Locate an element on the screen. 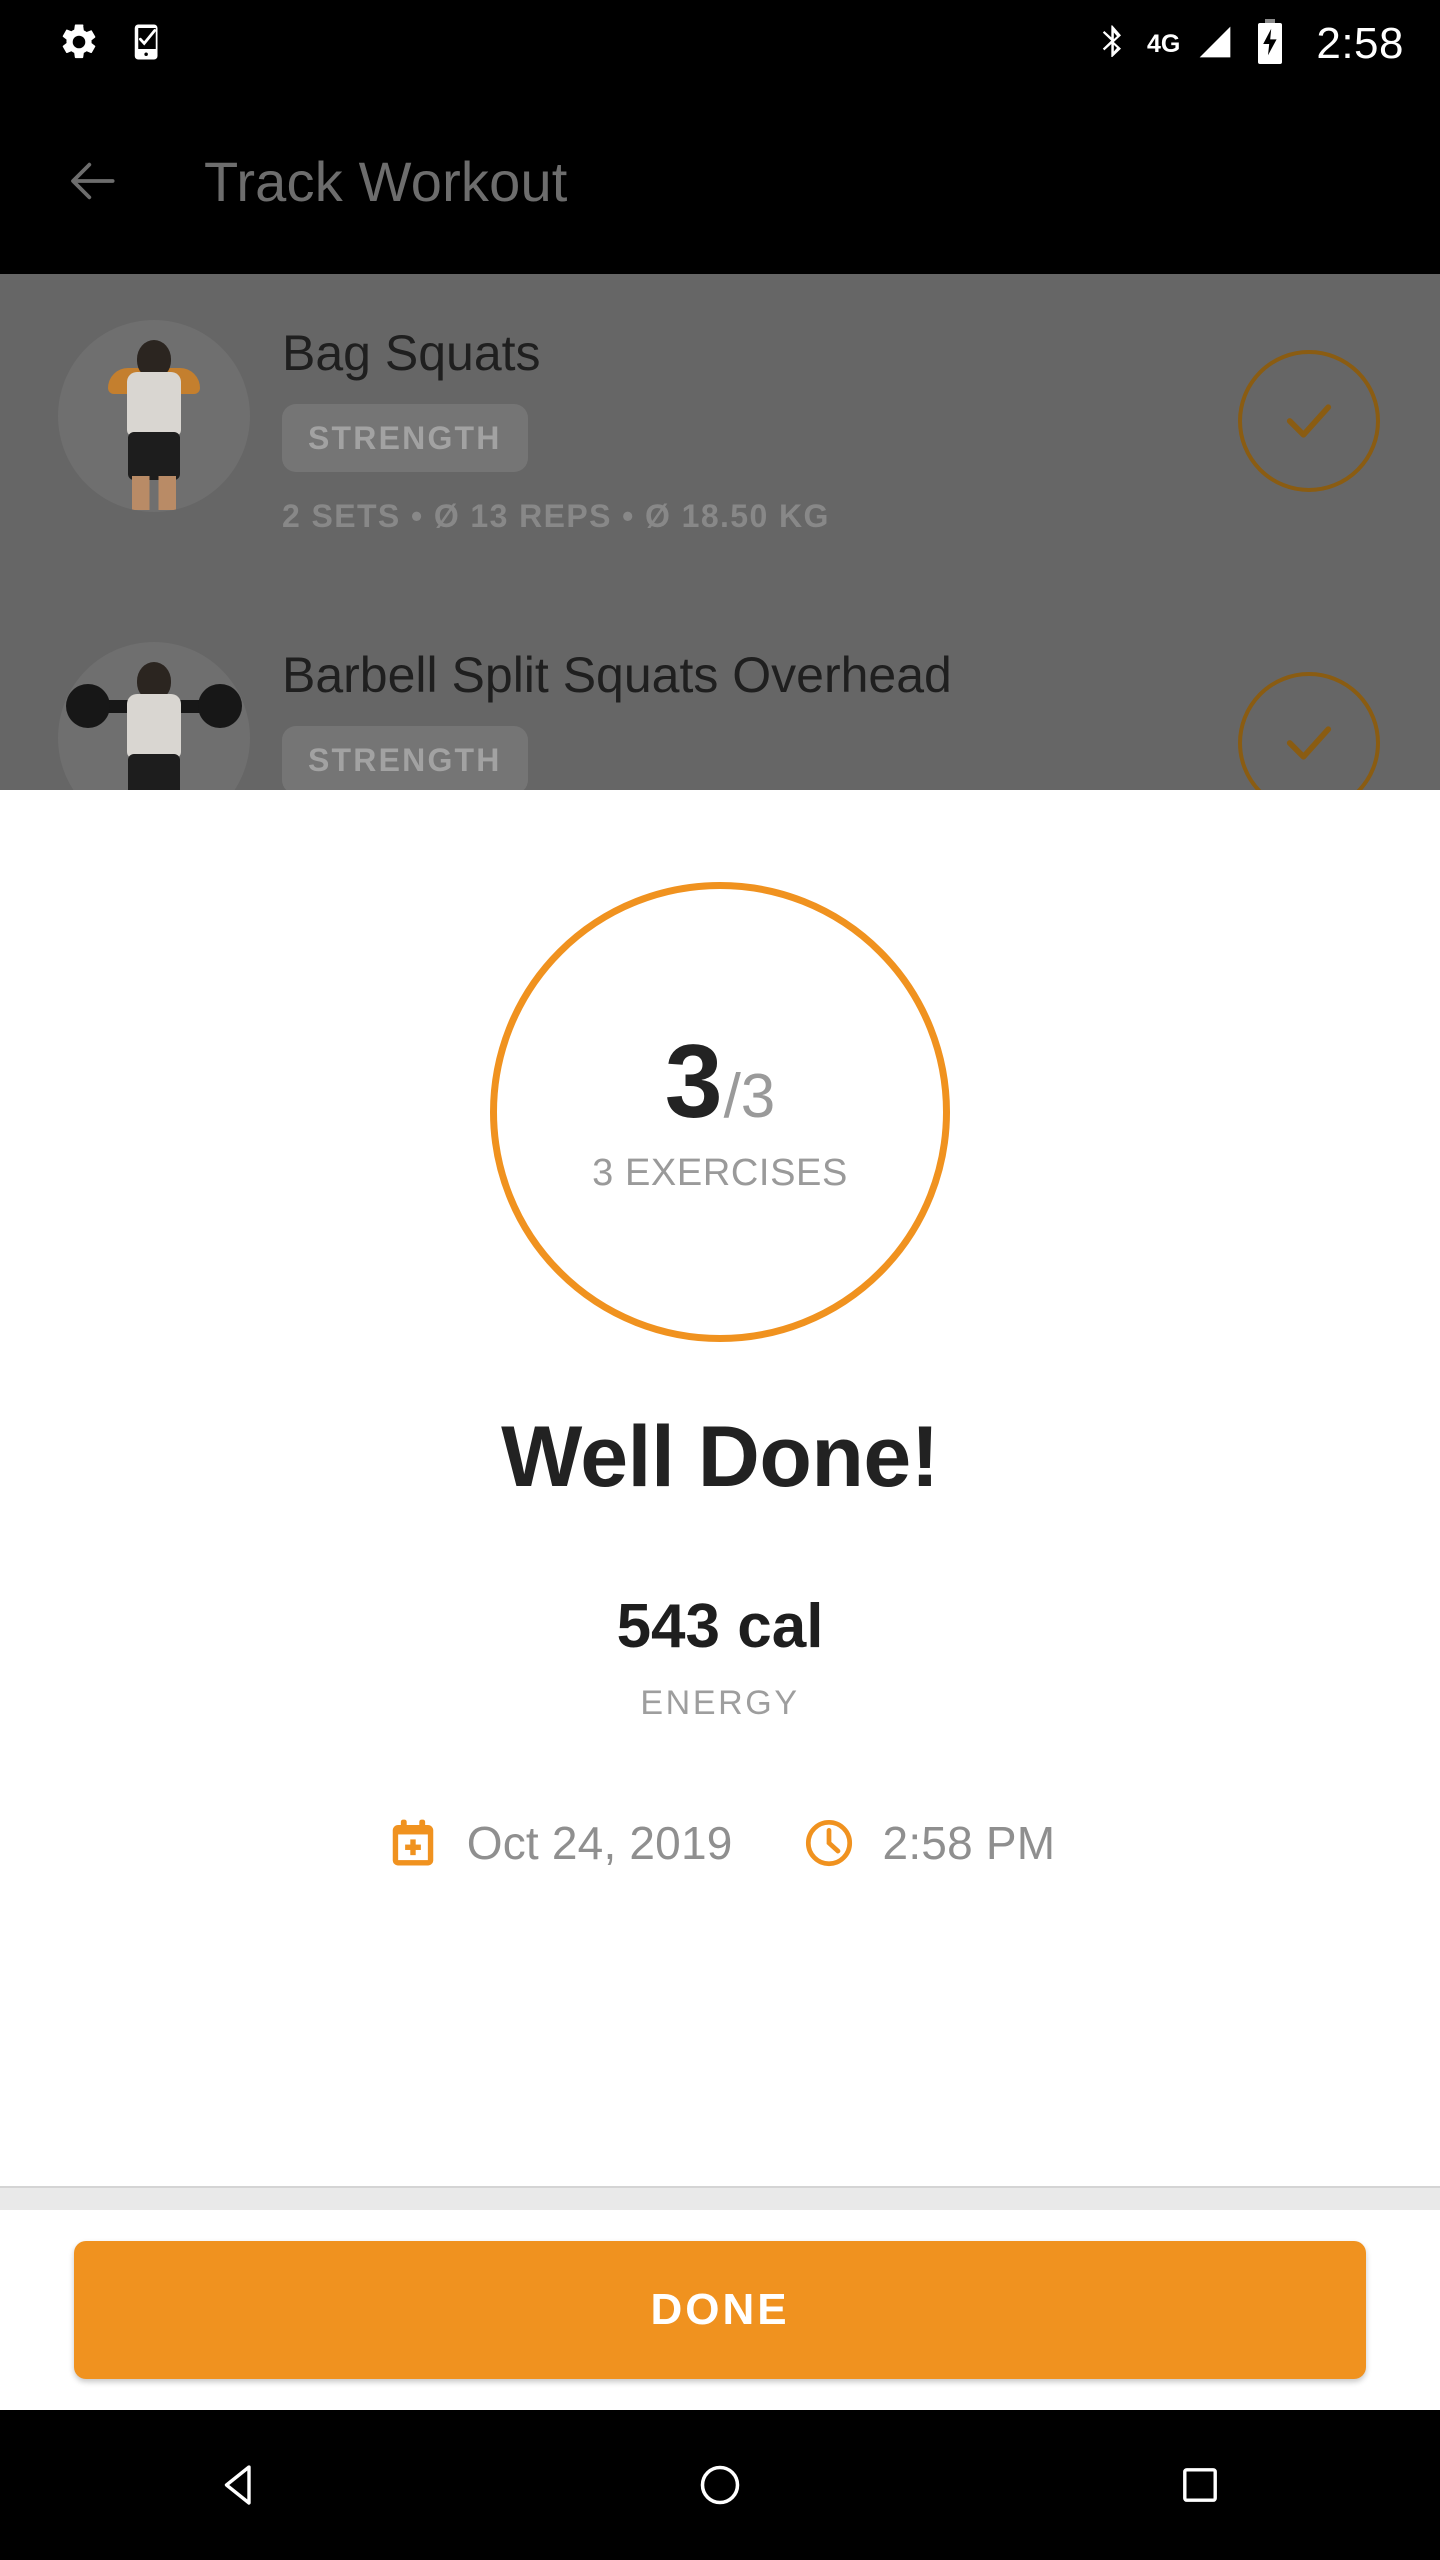 The width and height of the screenshot is (1440, 2560). arrow-left-icon is located at coordinates (93, 181).